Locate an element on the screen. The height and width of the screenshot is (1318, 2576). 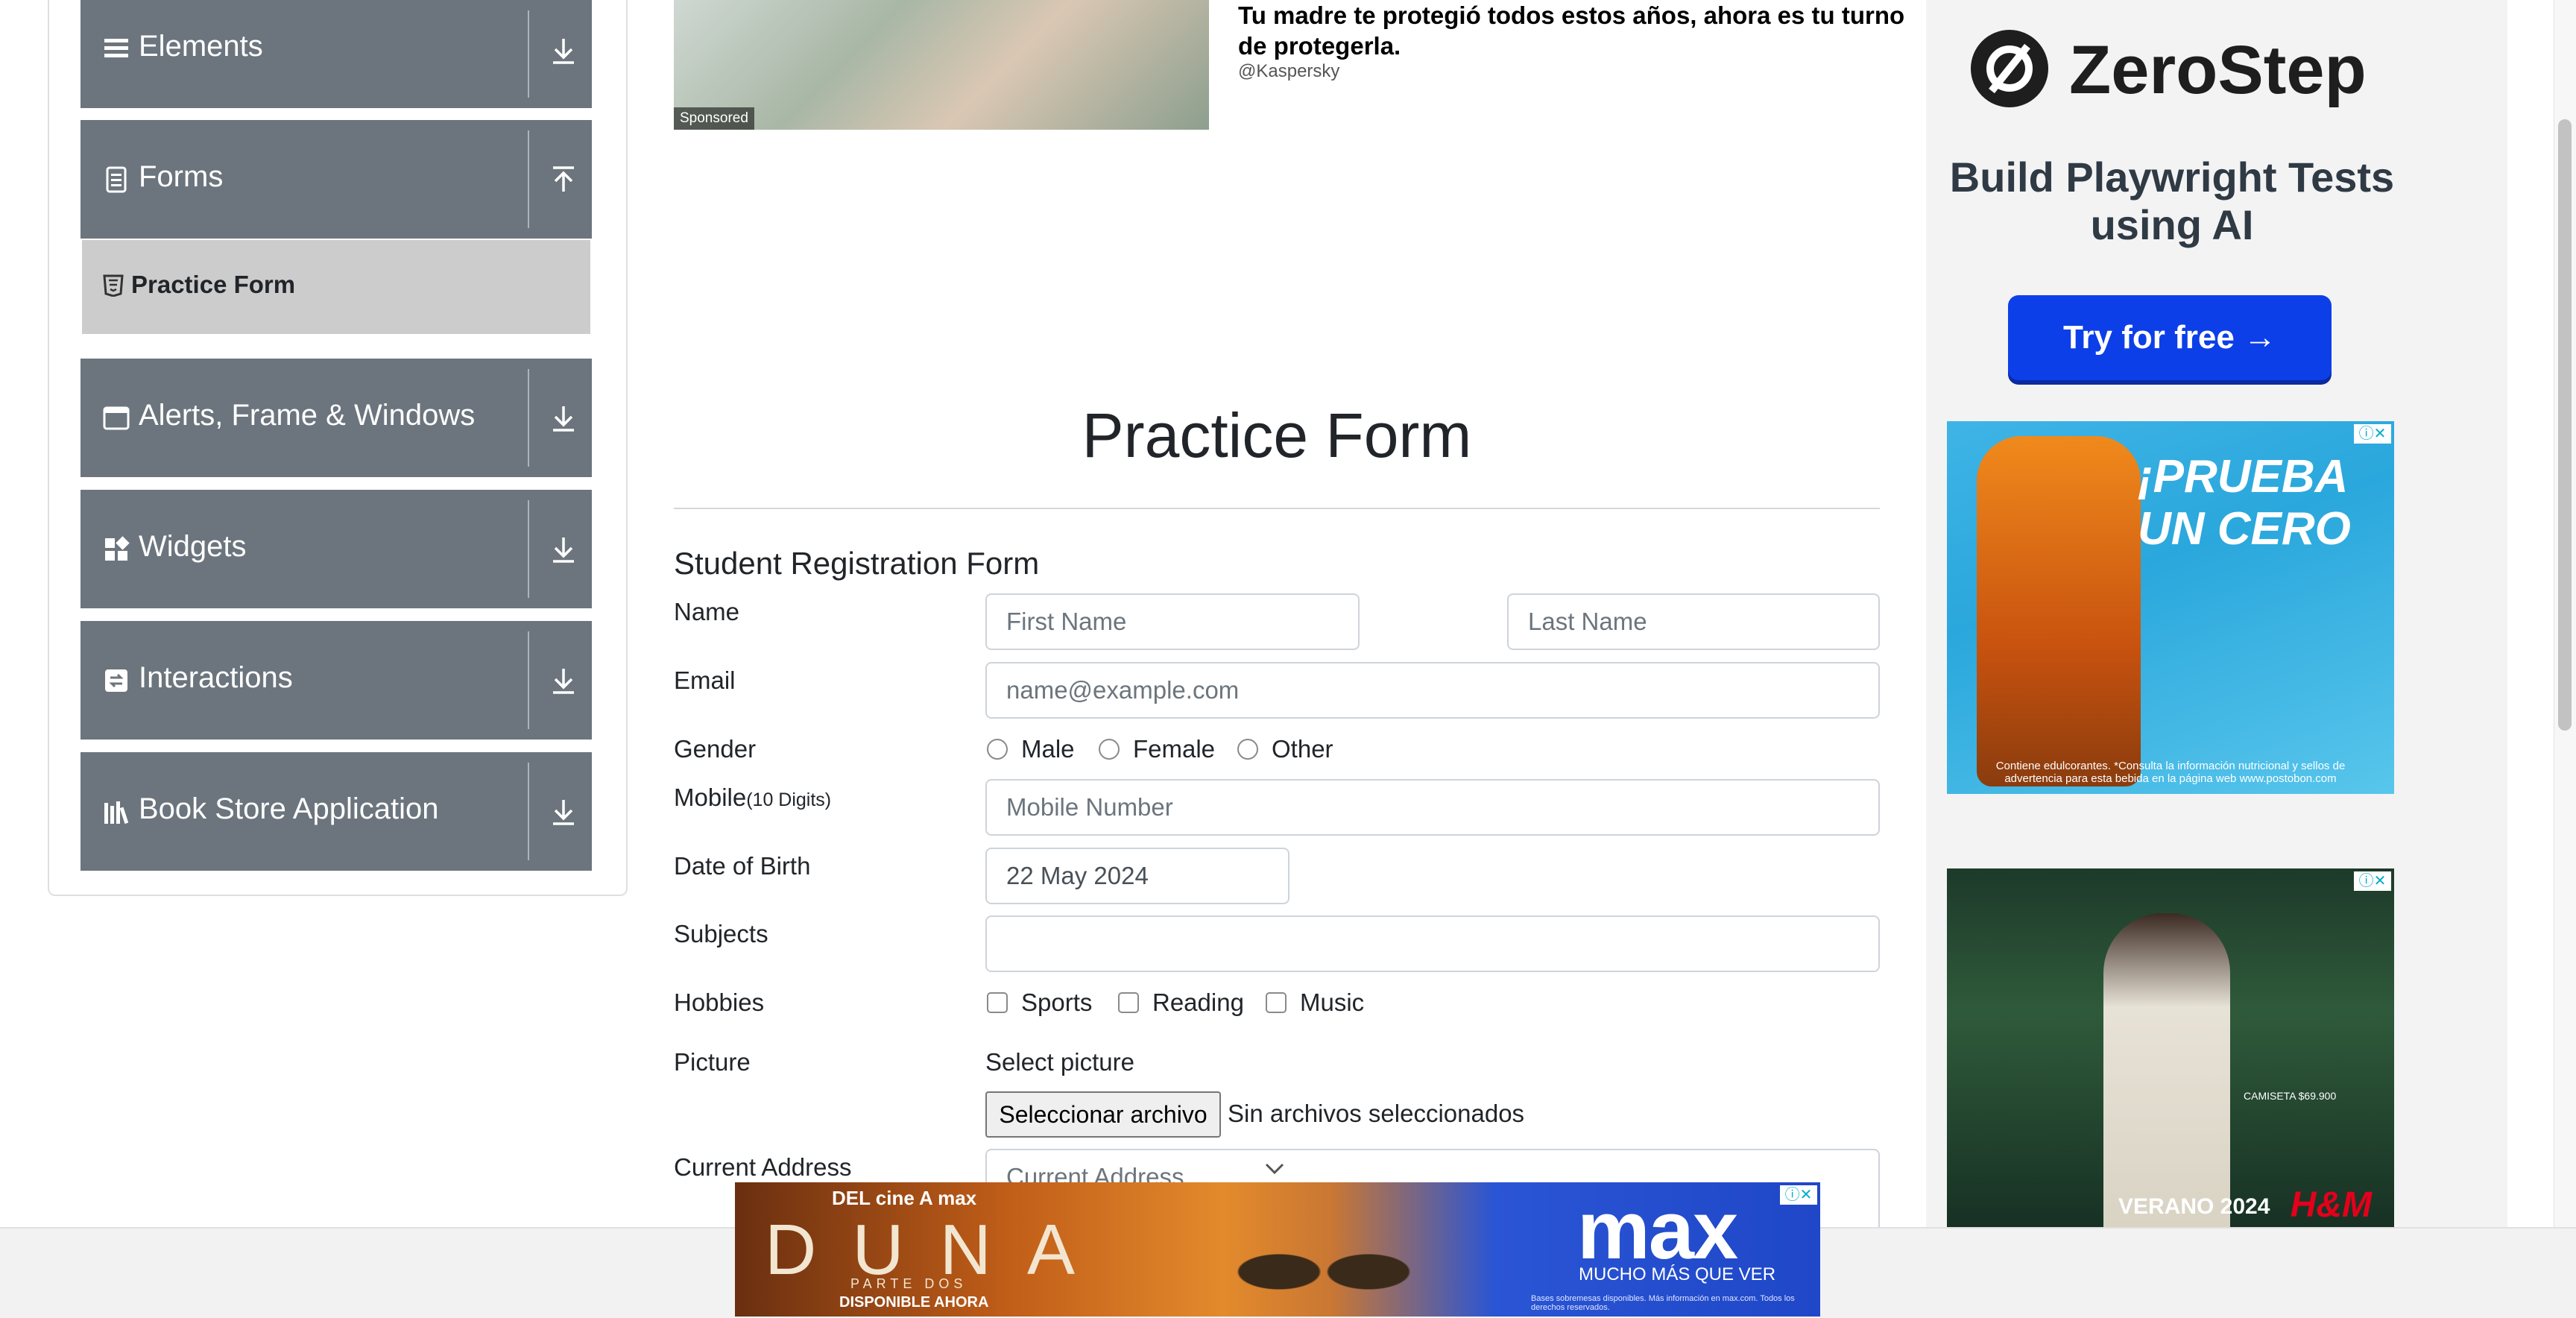
gender-male-label: Male is located at coordinates (1048, 749).